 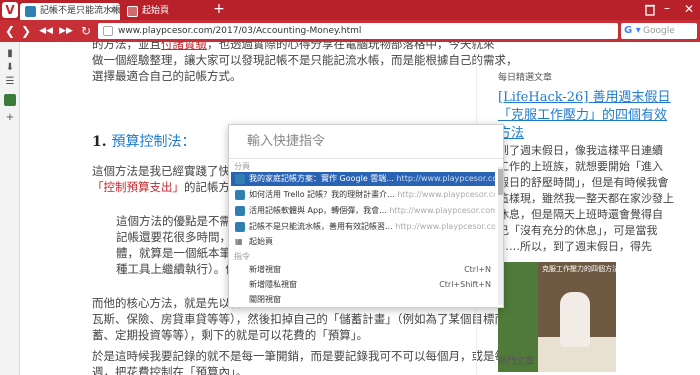 I want to click on post-excerpt-line: 己「沒有充分的休息」，可是當我, so click(x=578, y=230).